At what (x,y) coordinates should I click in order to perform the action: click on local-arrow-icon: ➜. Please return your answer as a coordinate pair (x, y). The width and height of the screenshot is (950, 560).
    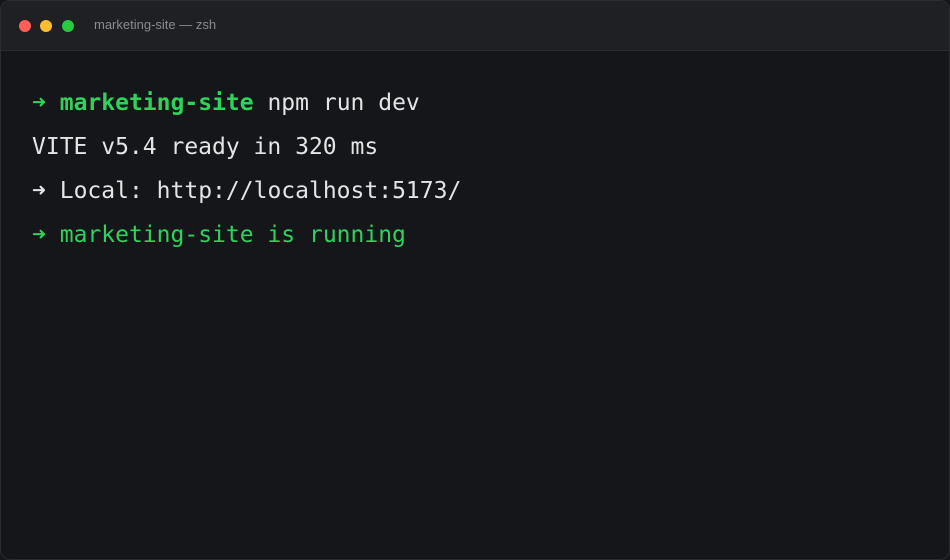
    Looking at the image, I should click on (39, 191).